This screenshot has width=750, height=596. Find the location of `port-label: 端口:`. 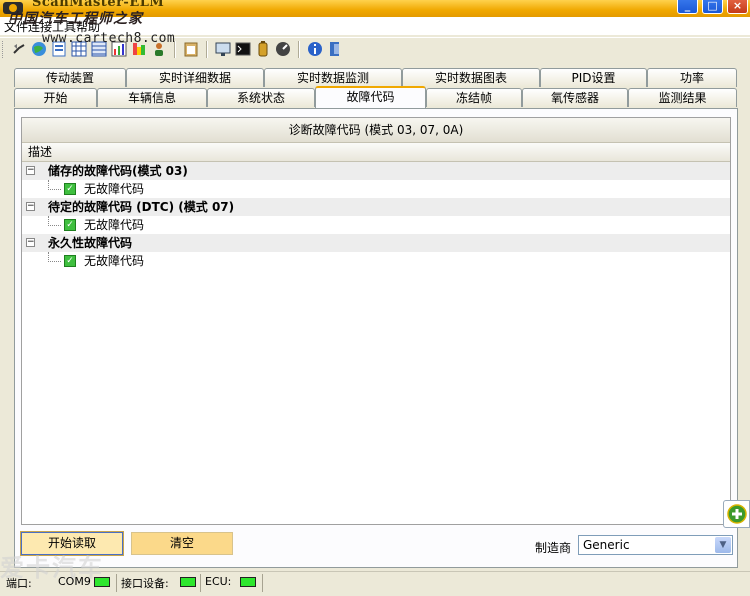

port-label: 端口: is located at coordinates (19, 583).